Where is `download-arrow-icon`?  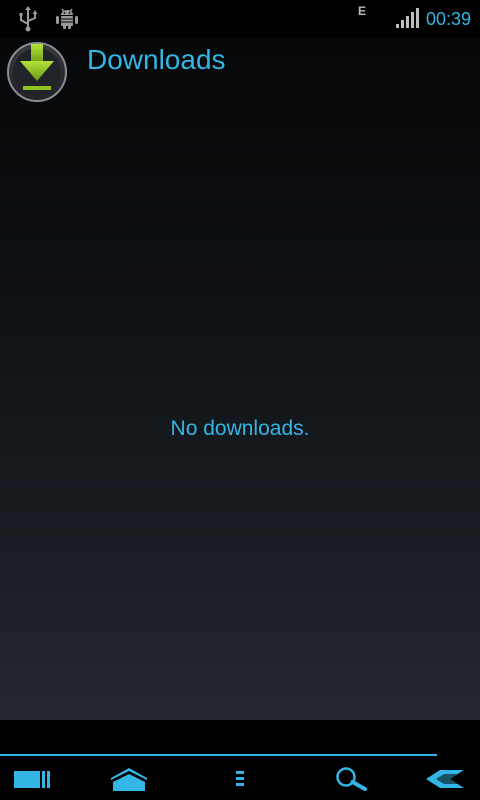 download-arrow-icon is located at coordinates (37, 72).